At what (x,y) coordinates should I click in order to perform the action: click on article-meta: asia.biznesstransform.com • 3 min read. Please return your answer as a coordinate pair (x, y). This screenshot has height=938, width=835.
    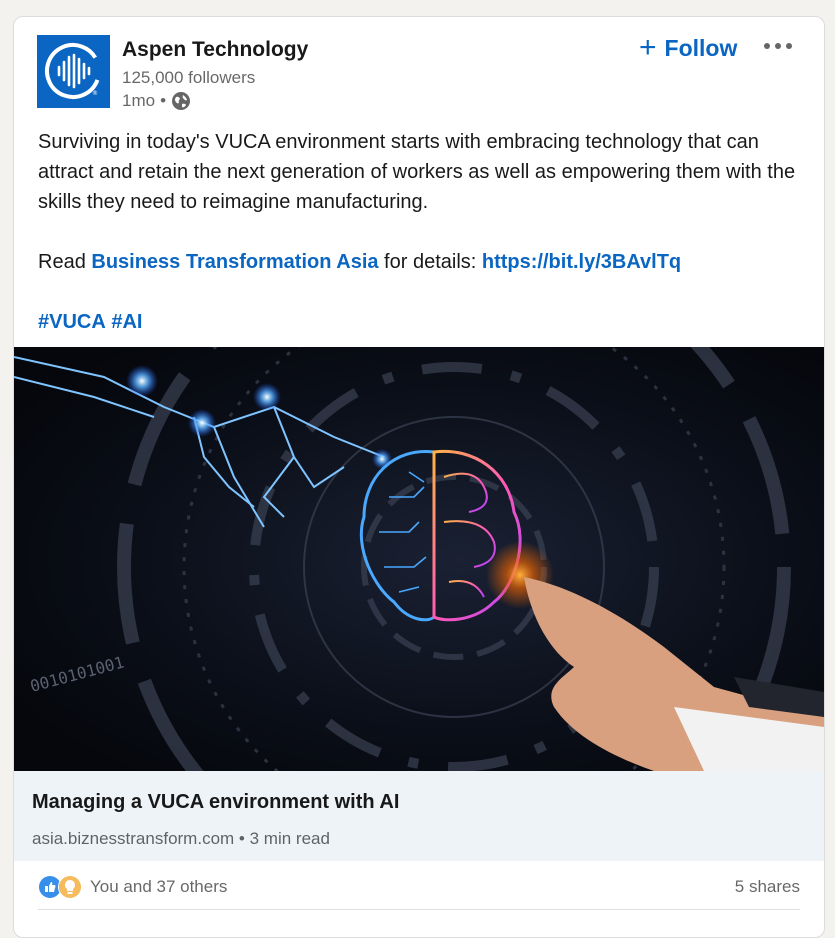
    Looking at the image, I should click on (181, 839).